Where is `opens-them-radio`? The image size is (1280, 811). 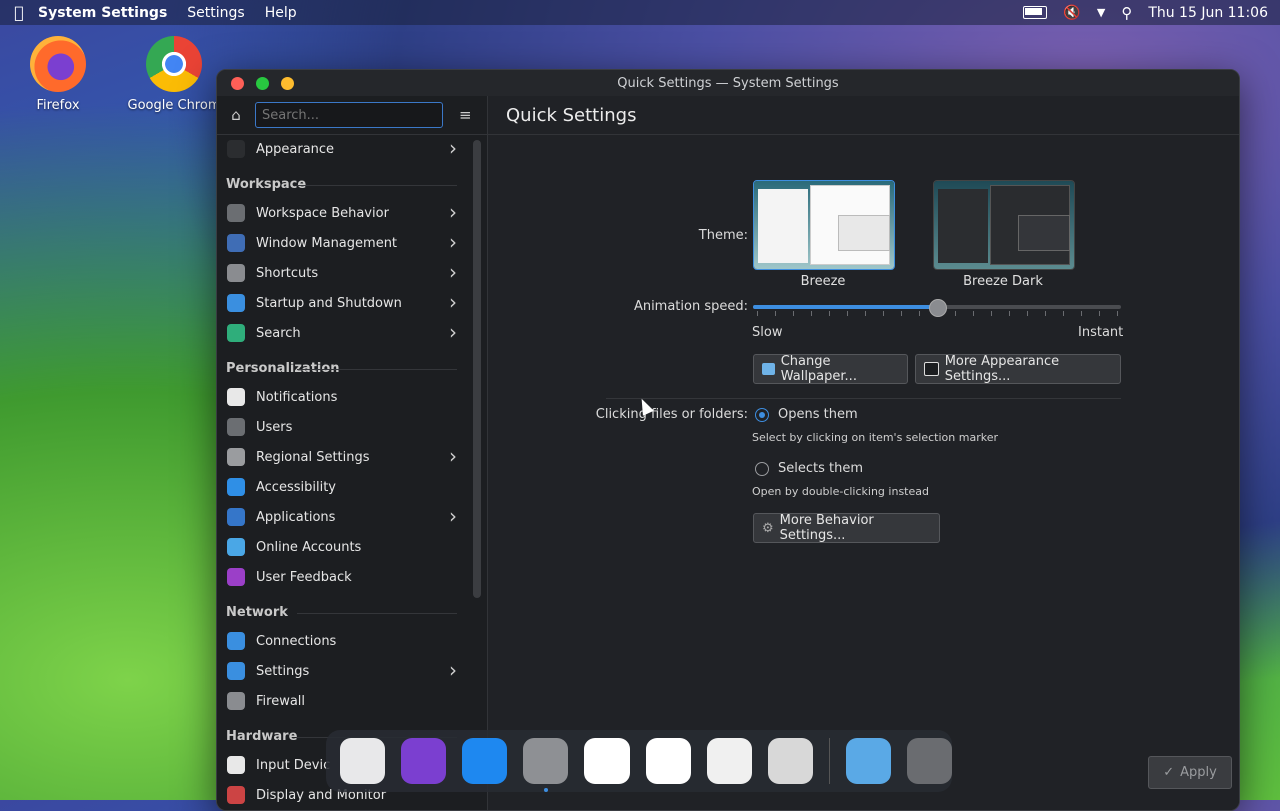 opens-them-radio is located at coordinates (762, 415).